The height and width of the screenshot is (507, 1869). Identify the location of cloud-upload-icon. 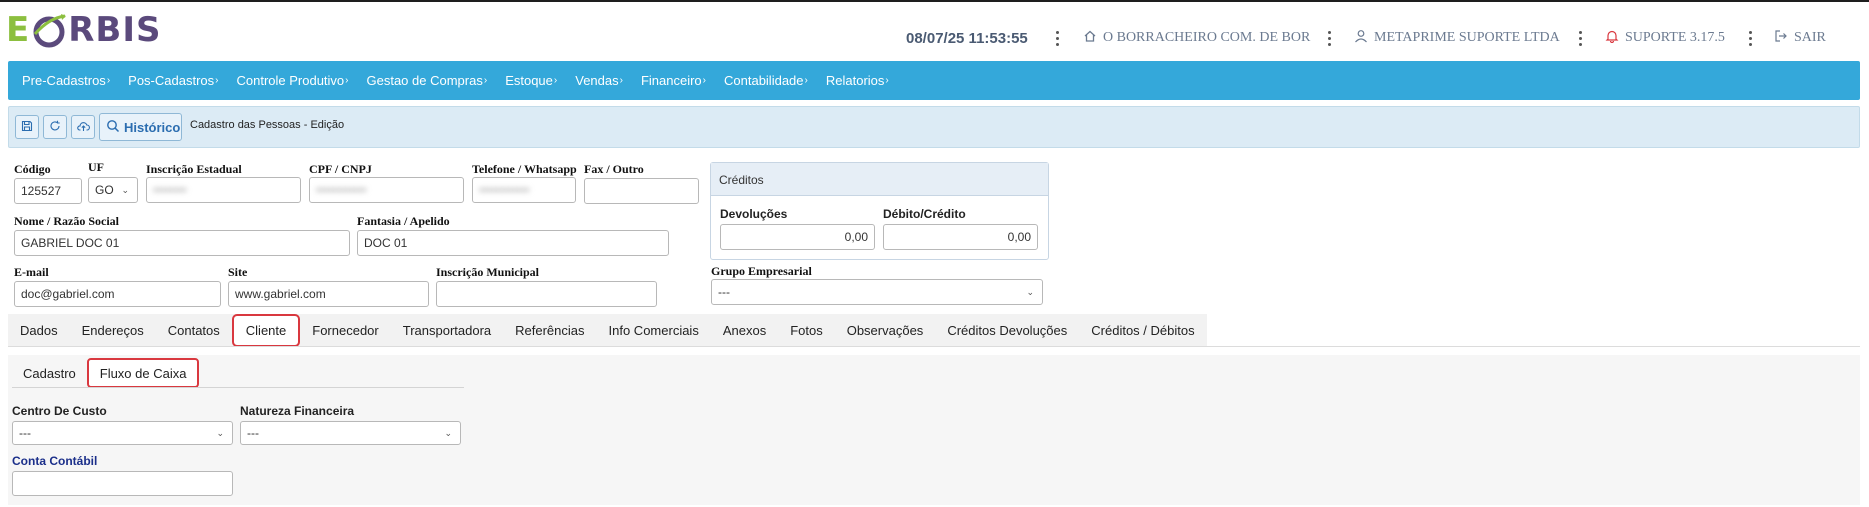
(83, 127).